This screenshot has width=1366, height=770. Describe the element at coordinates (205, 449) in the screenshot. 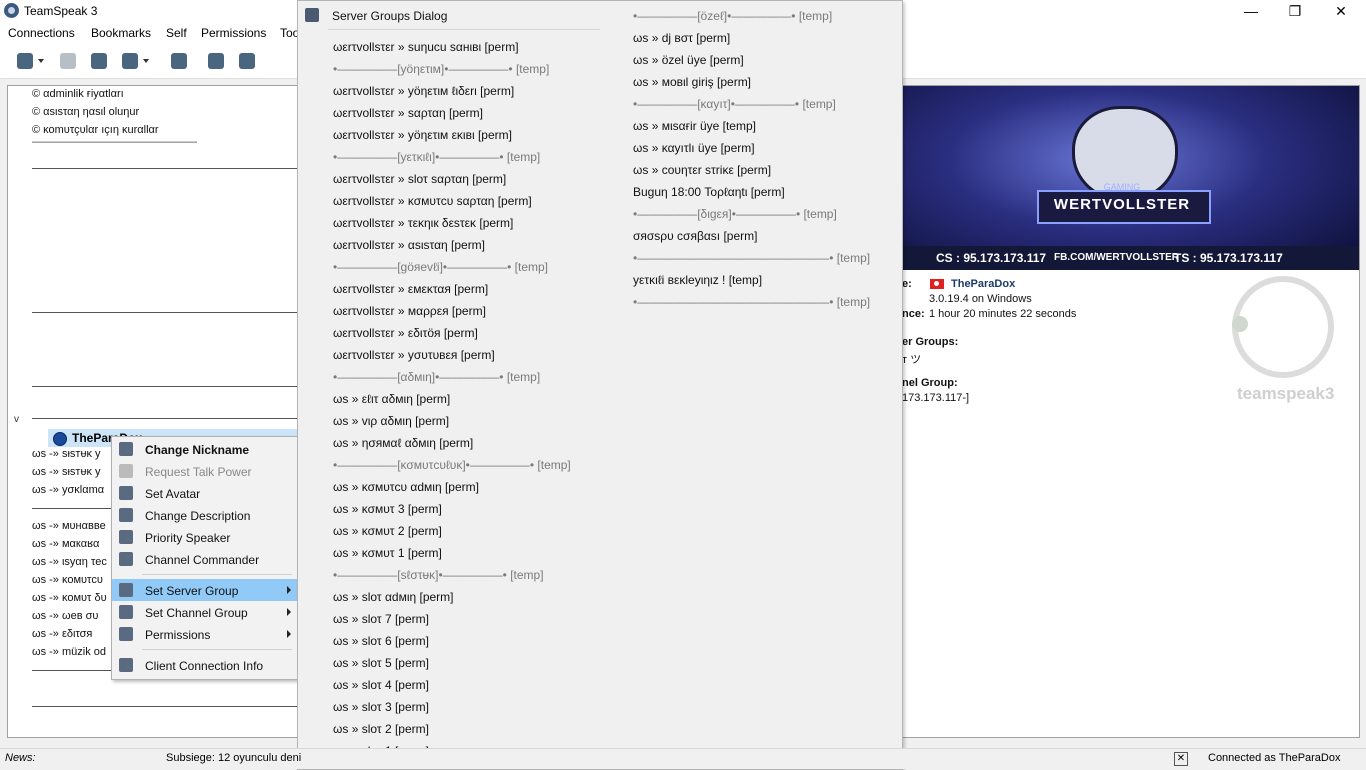

I see `menu-item-change-nickname: Change Nickname` at that location.